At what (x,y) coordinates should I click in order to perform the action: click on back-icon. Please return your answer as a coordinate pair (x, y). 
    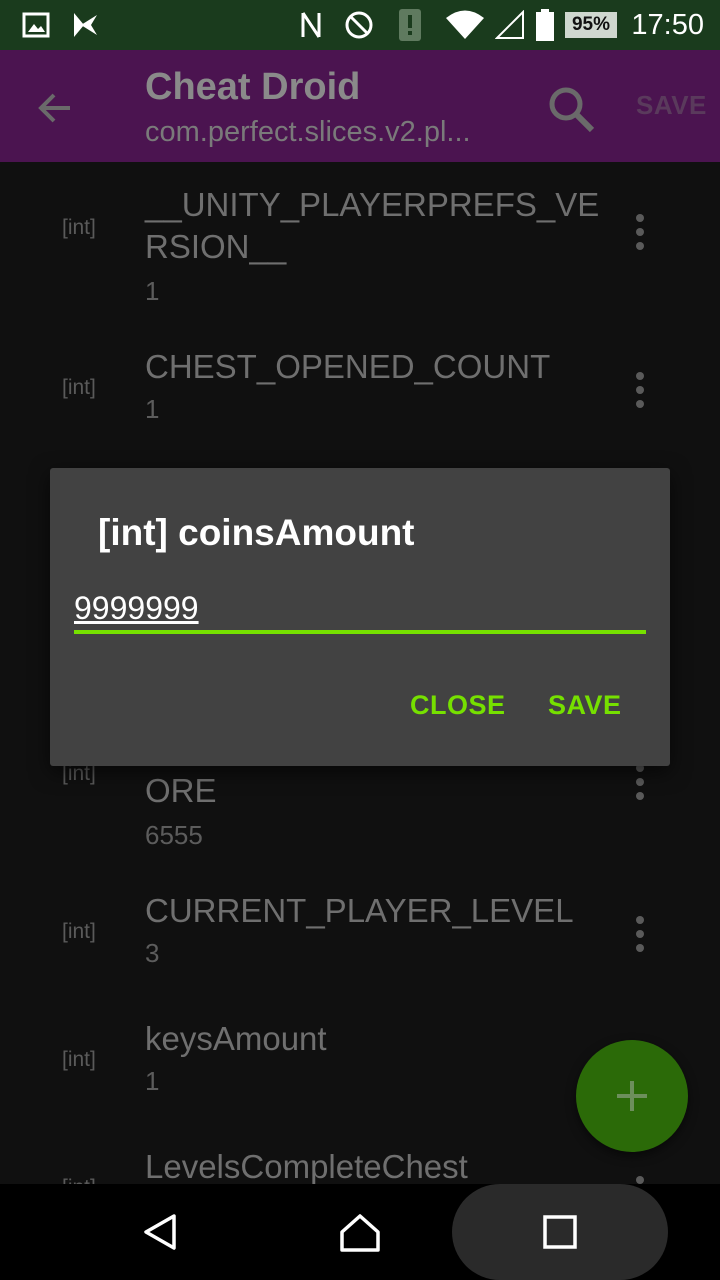
    Looking at the image, I should click on (160, 1232).